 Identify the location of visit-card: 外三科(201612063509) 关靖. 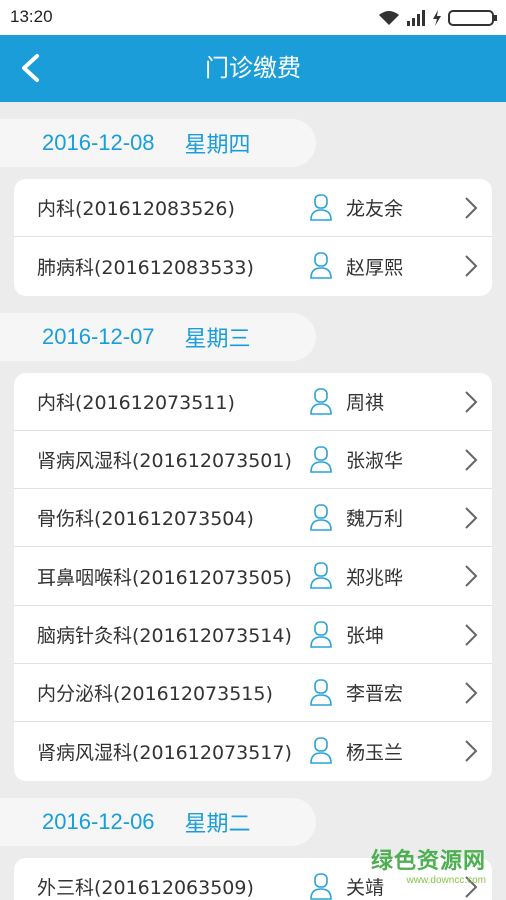
(253, 878).